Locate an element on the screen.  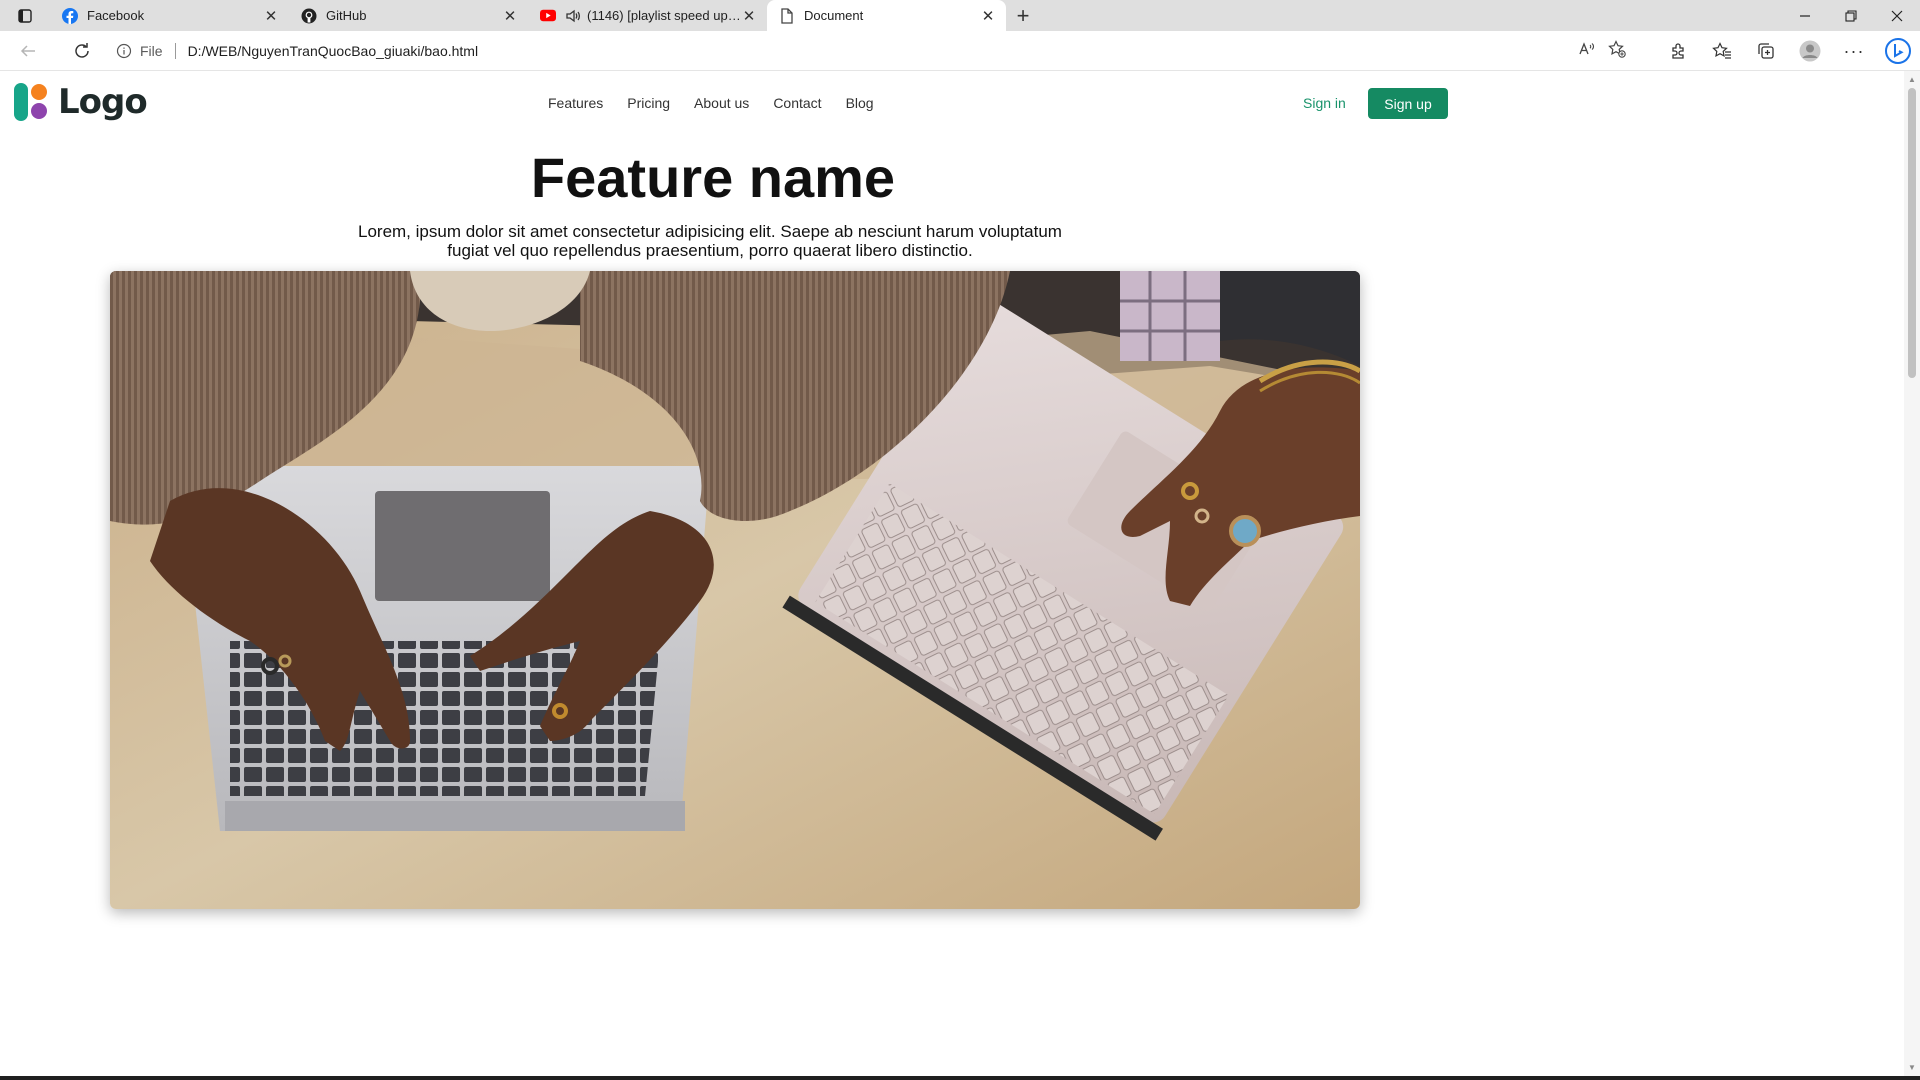
scroll-down-icon: ▼ is located at coordinates (1912, 1067).